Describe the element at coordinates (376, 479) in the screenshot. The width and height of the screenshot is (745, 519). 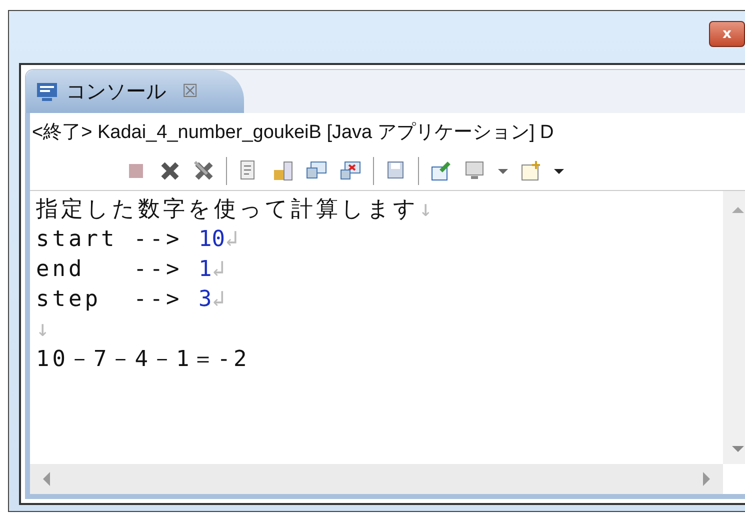
I see `horizontal-scrollbar` at that location.